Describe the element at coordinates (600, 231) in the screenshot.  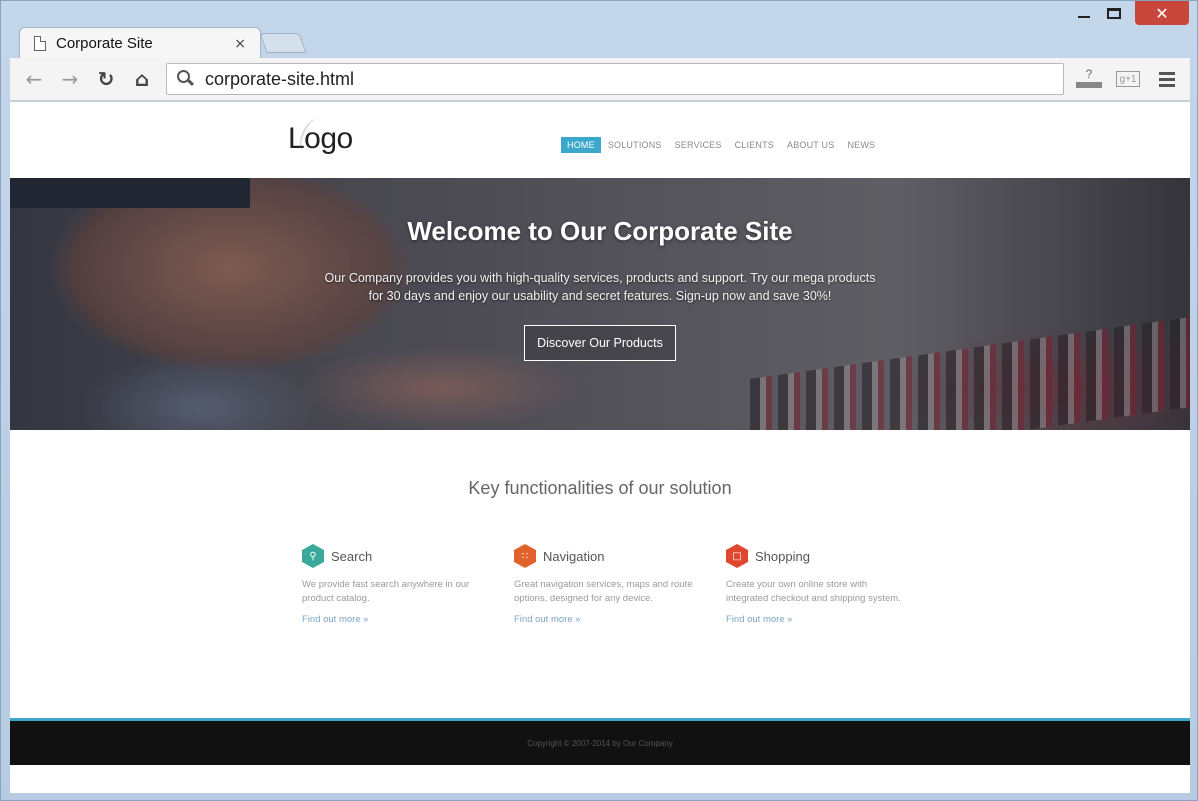
I see `hero-title: Welcome to Our Corporate Site` at that location.